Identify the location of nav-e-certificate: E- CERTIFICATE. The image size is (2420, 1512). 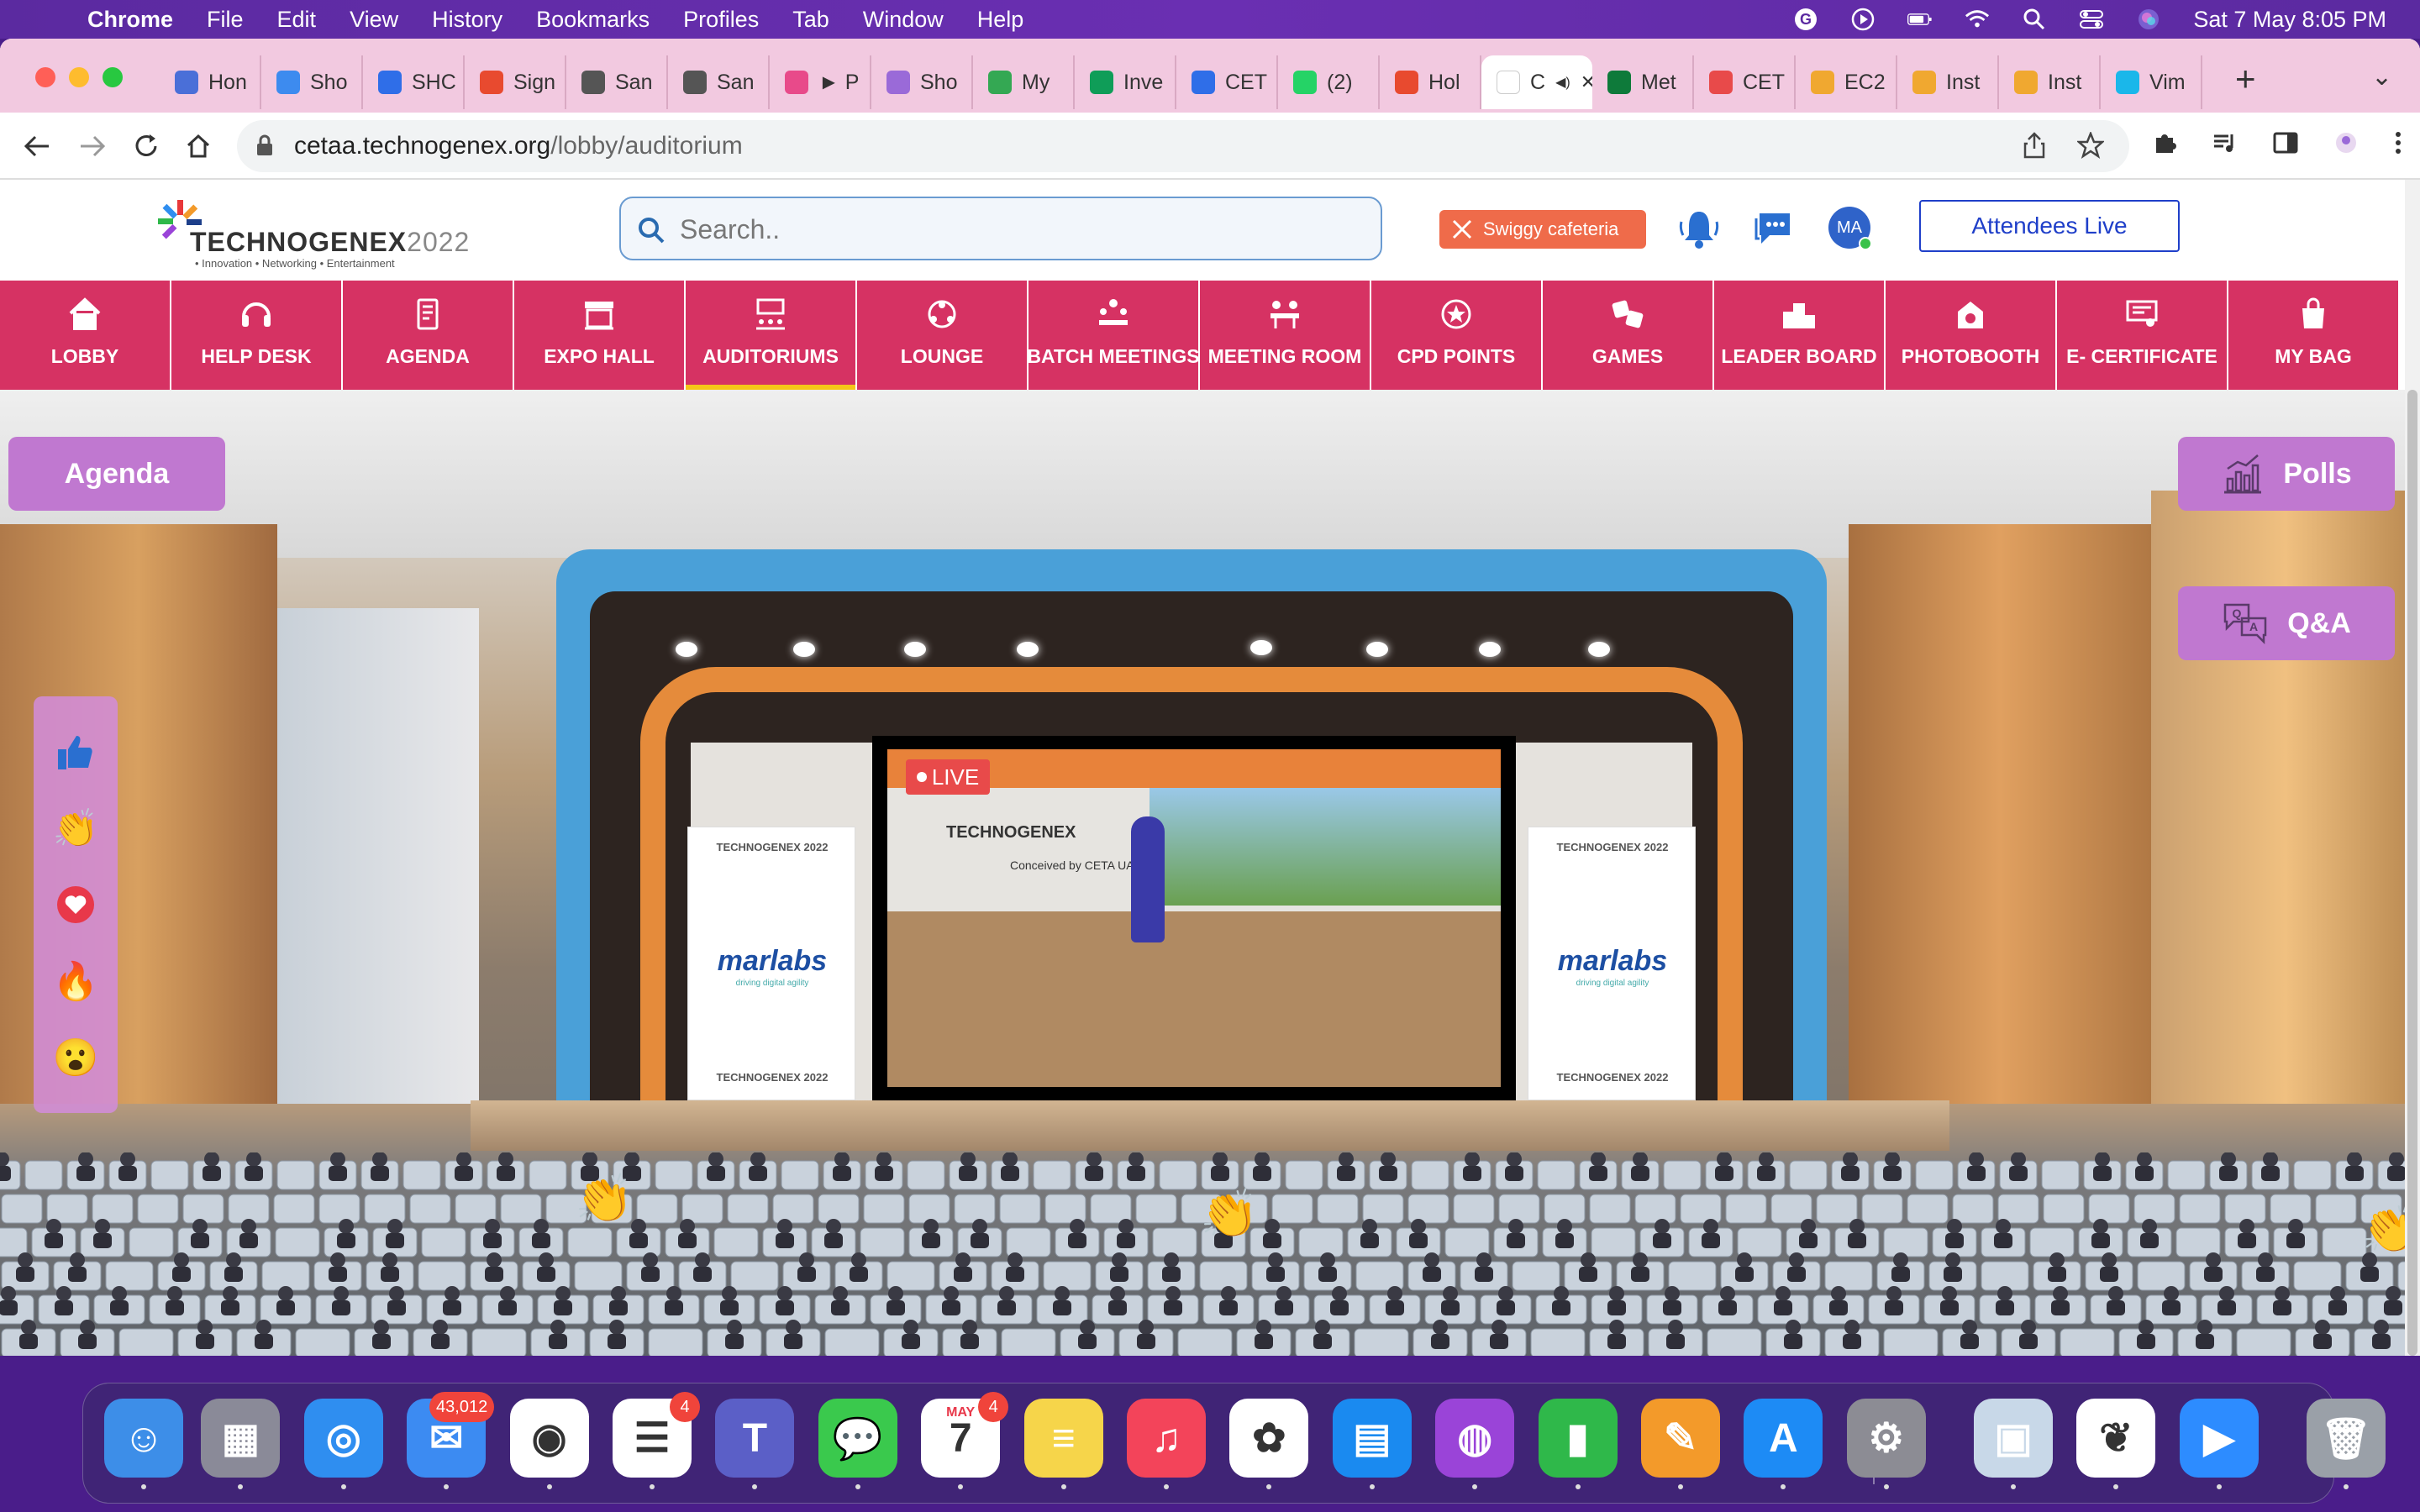
(2142, 335).